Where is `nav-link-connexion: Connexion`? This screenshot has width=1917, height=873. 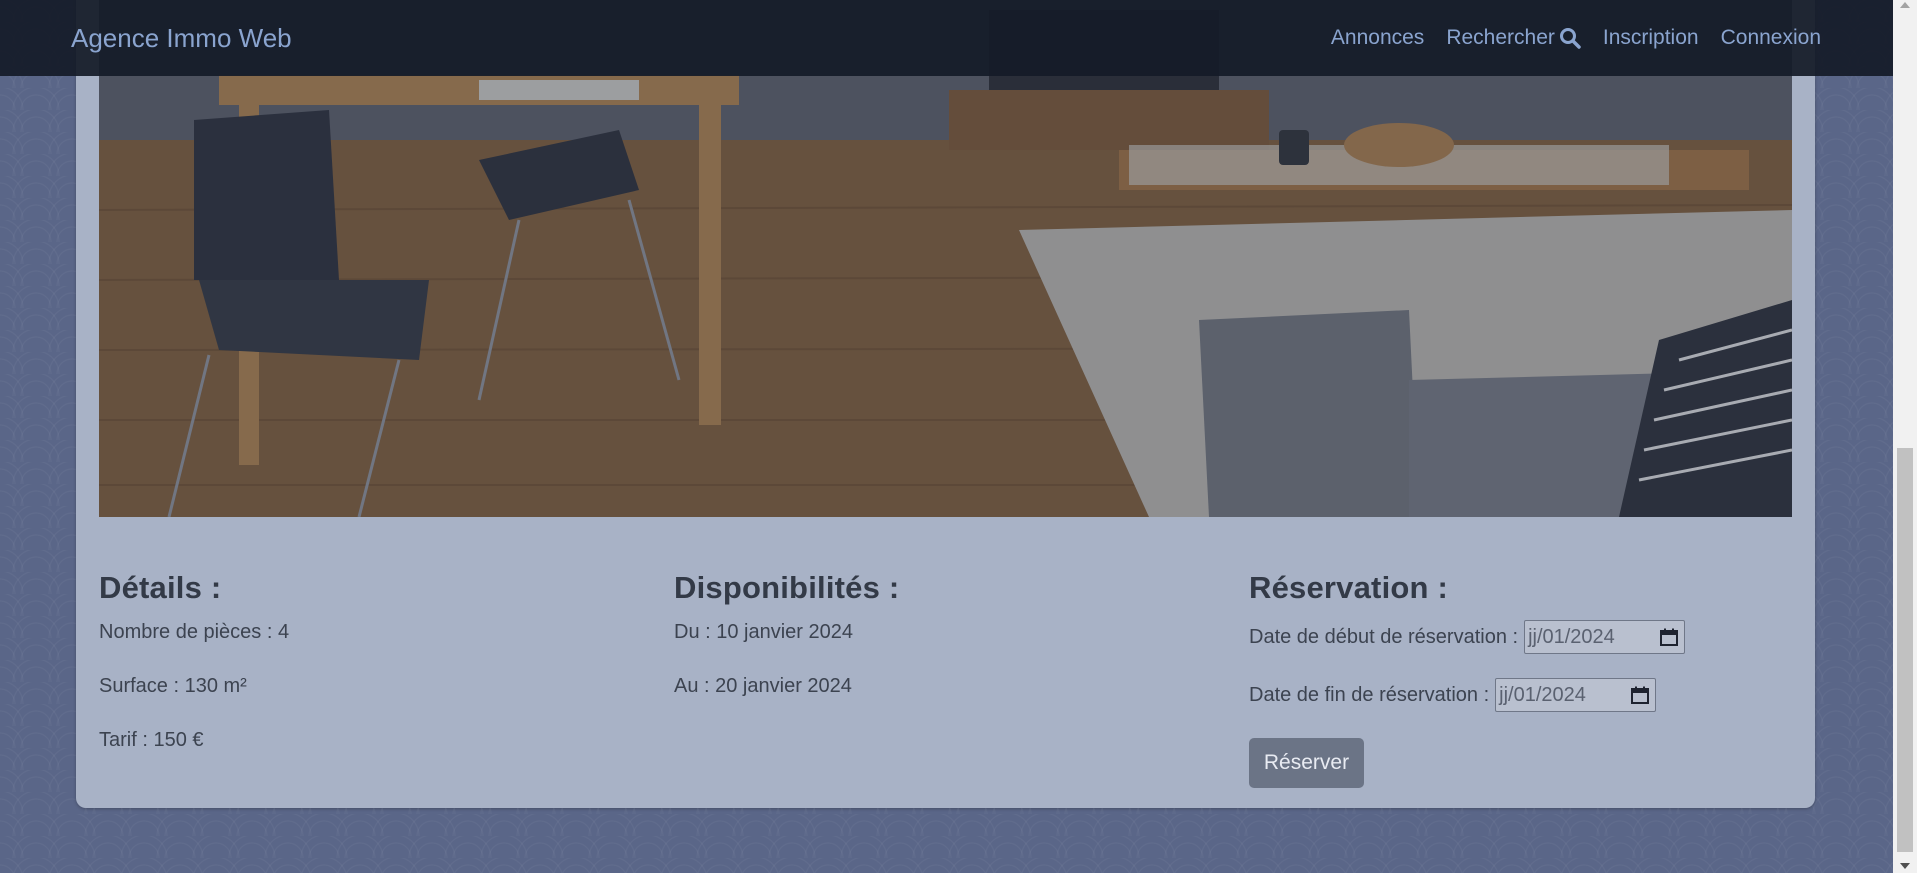 nav-link-connexion: Connexion is located at coordinates (1771, 38).